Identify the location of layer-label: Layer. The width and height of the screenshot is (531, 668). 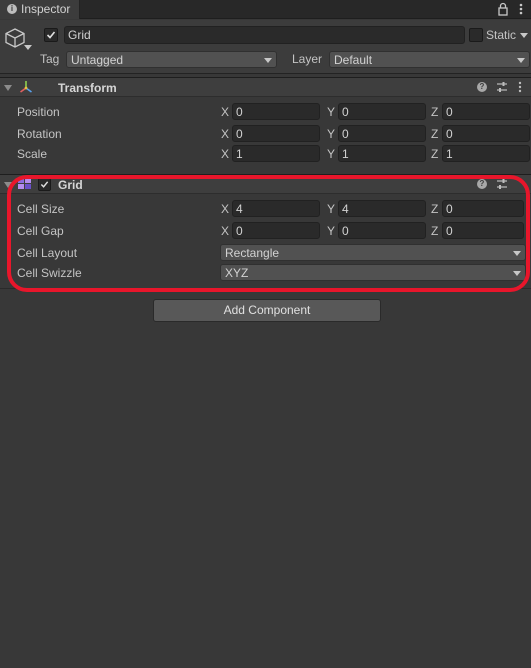
(307, 59).